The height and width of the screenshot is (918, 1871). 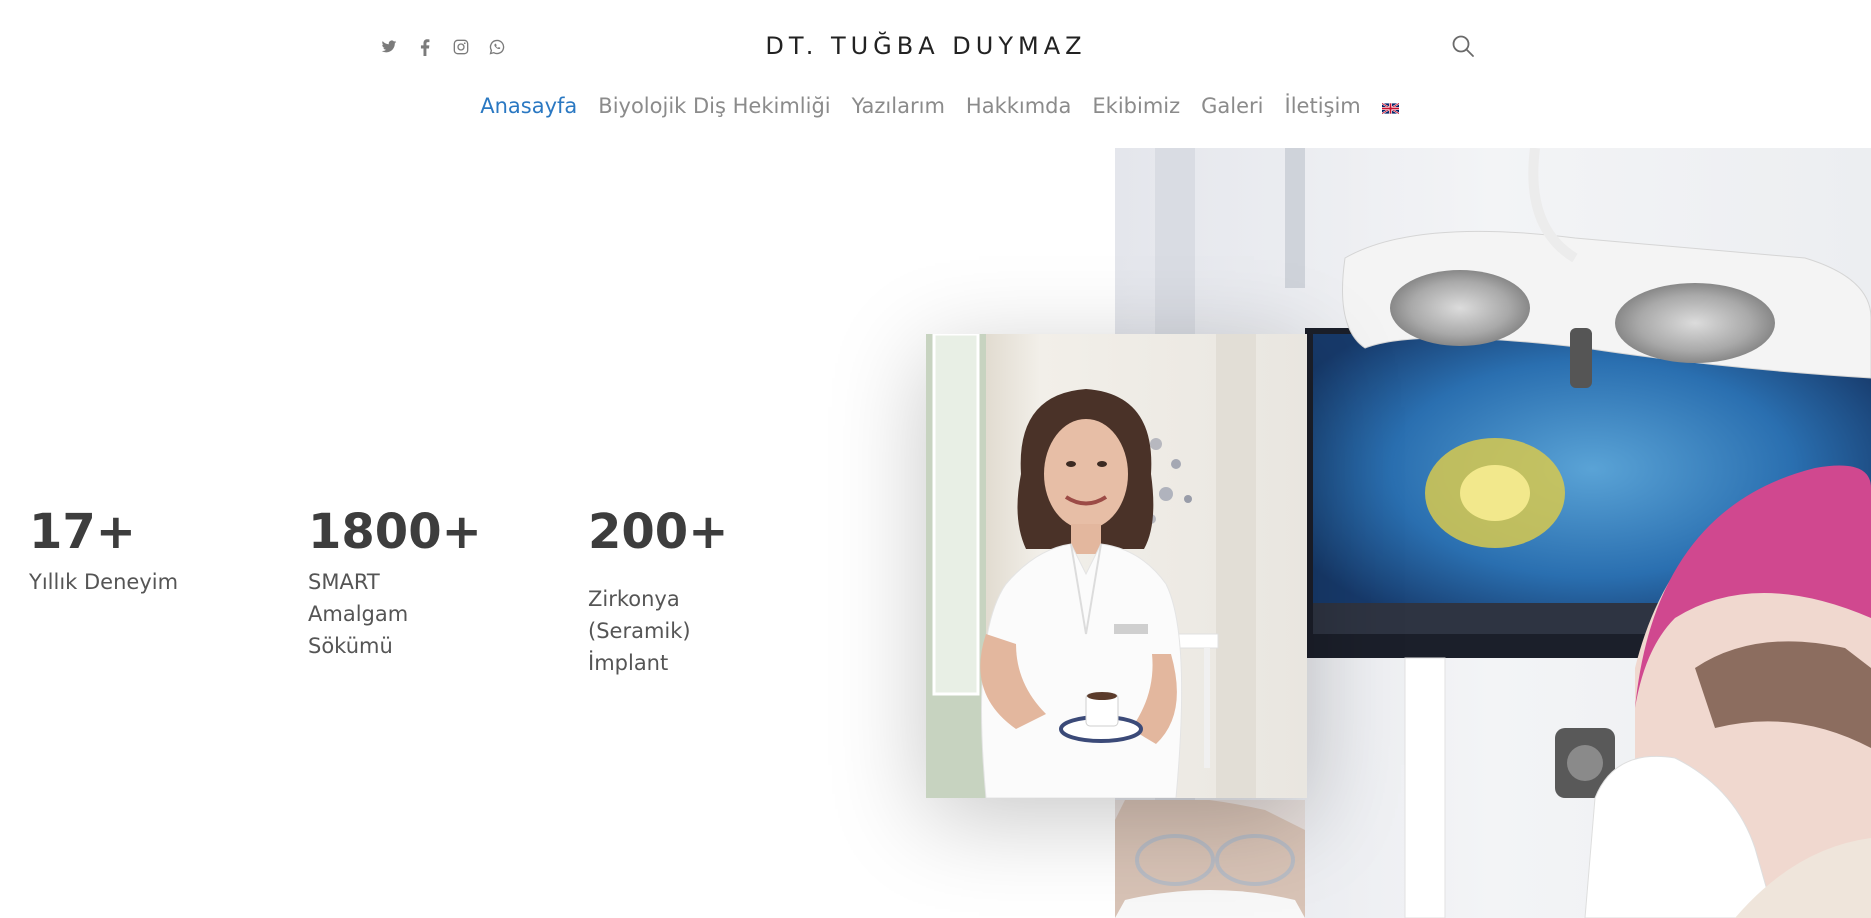 What do you see at coordinates (395, 532) in the screenshot?
I see `stat-number: 1800+` at bounding box center [395, 532].